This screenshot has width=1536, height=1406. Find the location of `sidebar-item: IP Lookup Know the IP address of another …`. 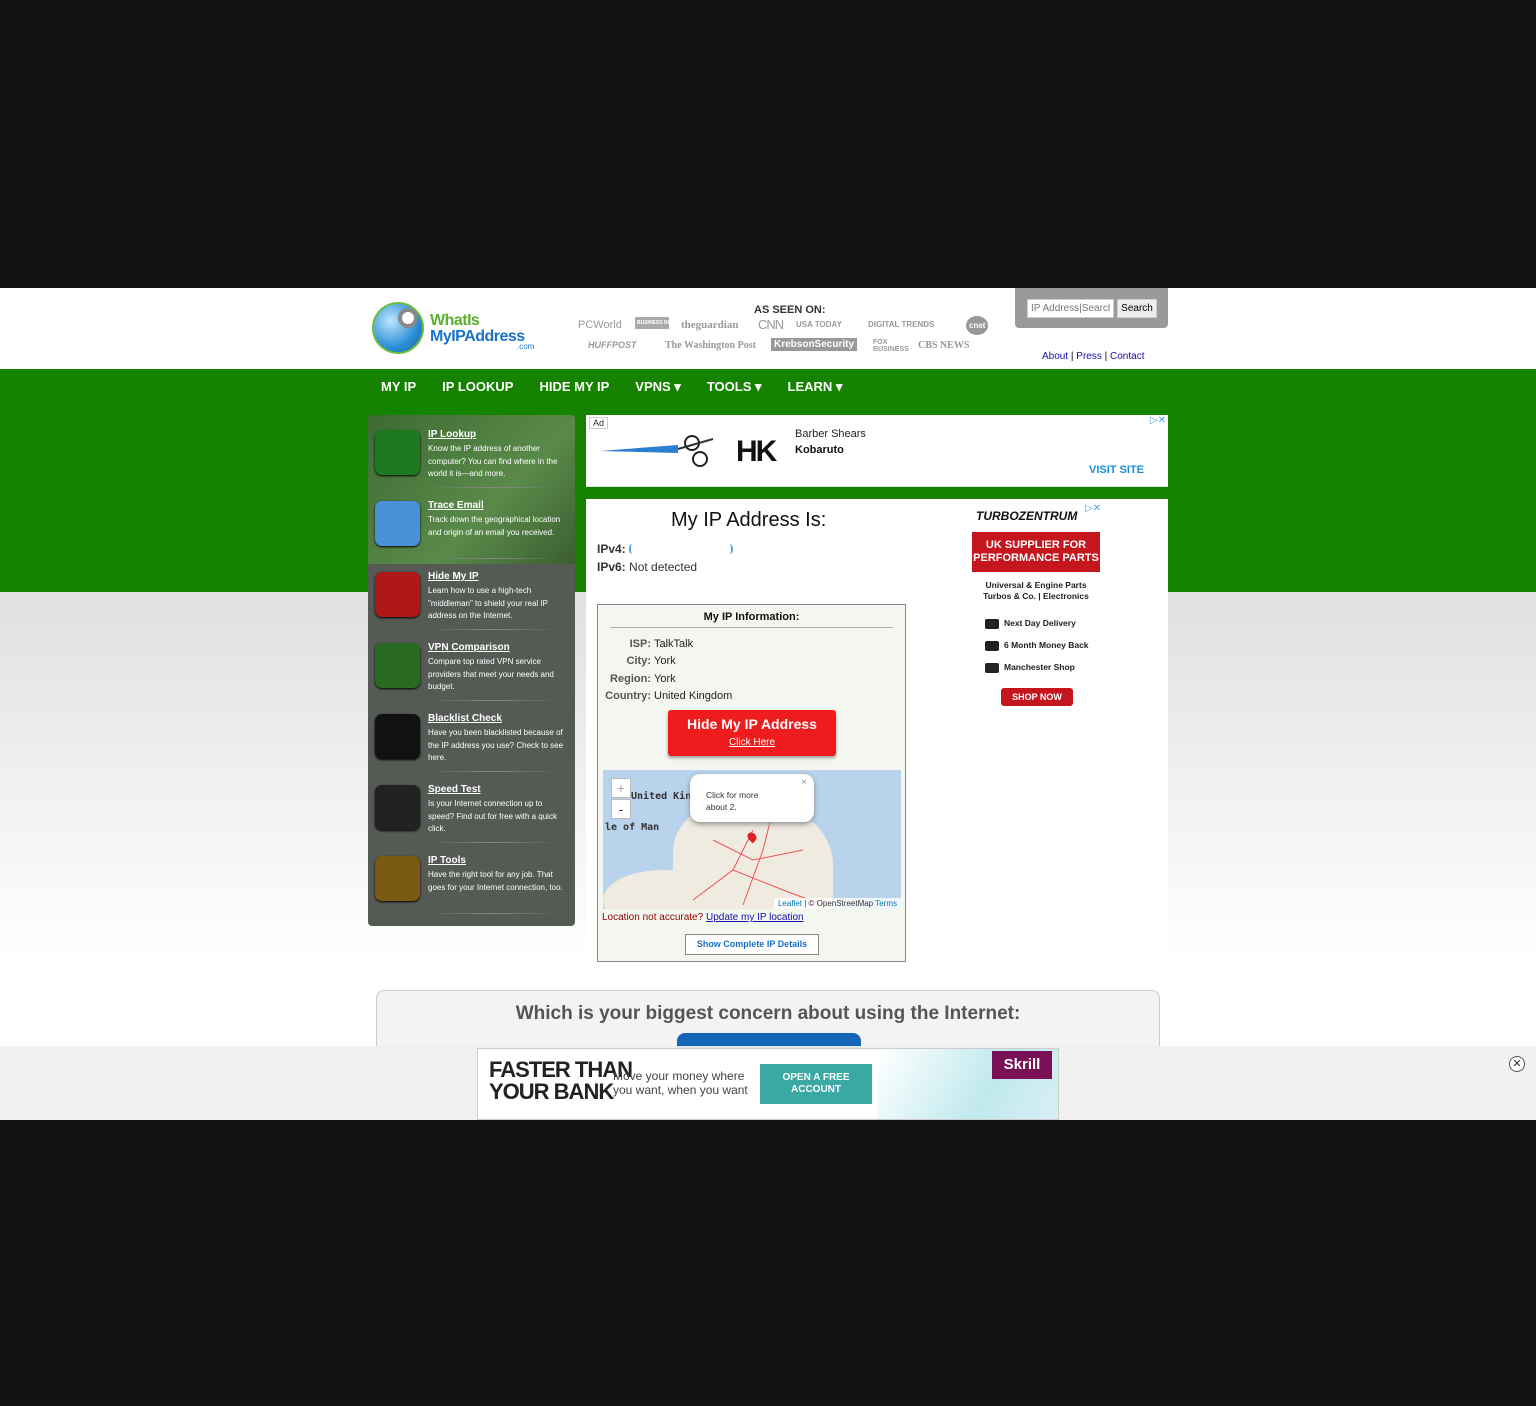

sidebar-item: IP Lookup Know the IP address of another … is located at coordinates (471, 452).